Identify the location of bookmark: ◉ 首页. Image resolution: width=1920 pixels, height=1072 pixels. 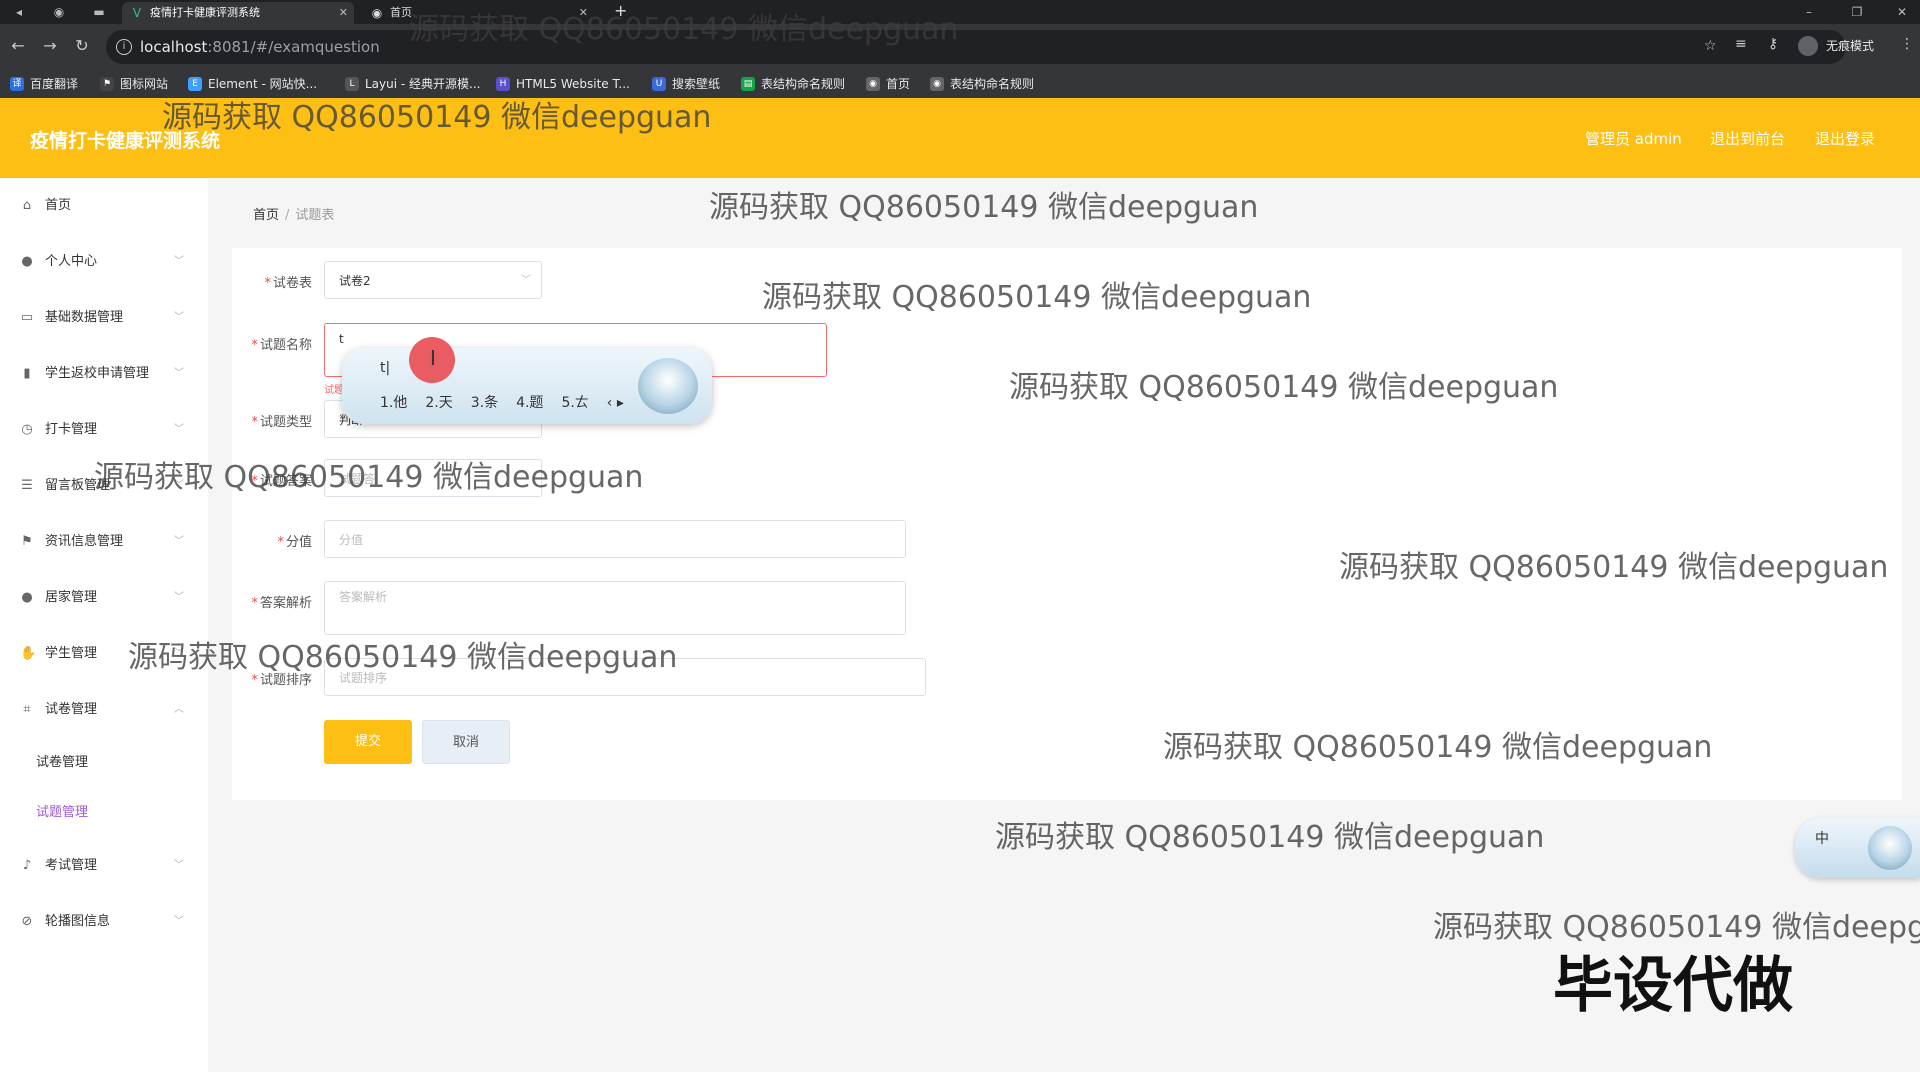
(888, 84).